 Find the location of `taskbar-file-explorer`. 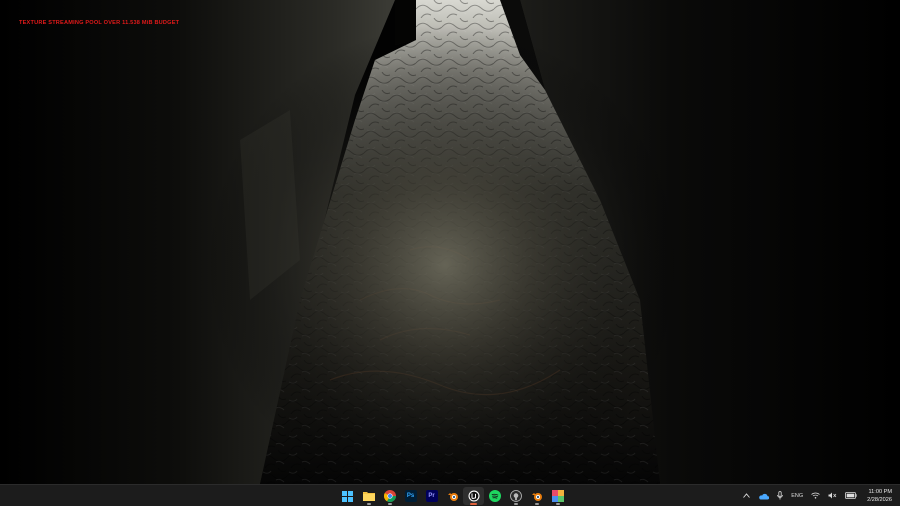

taskbar-file-explorer is located at coordinates (368, 496).